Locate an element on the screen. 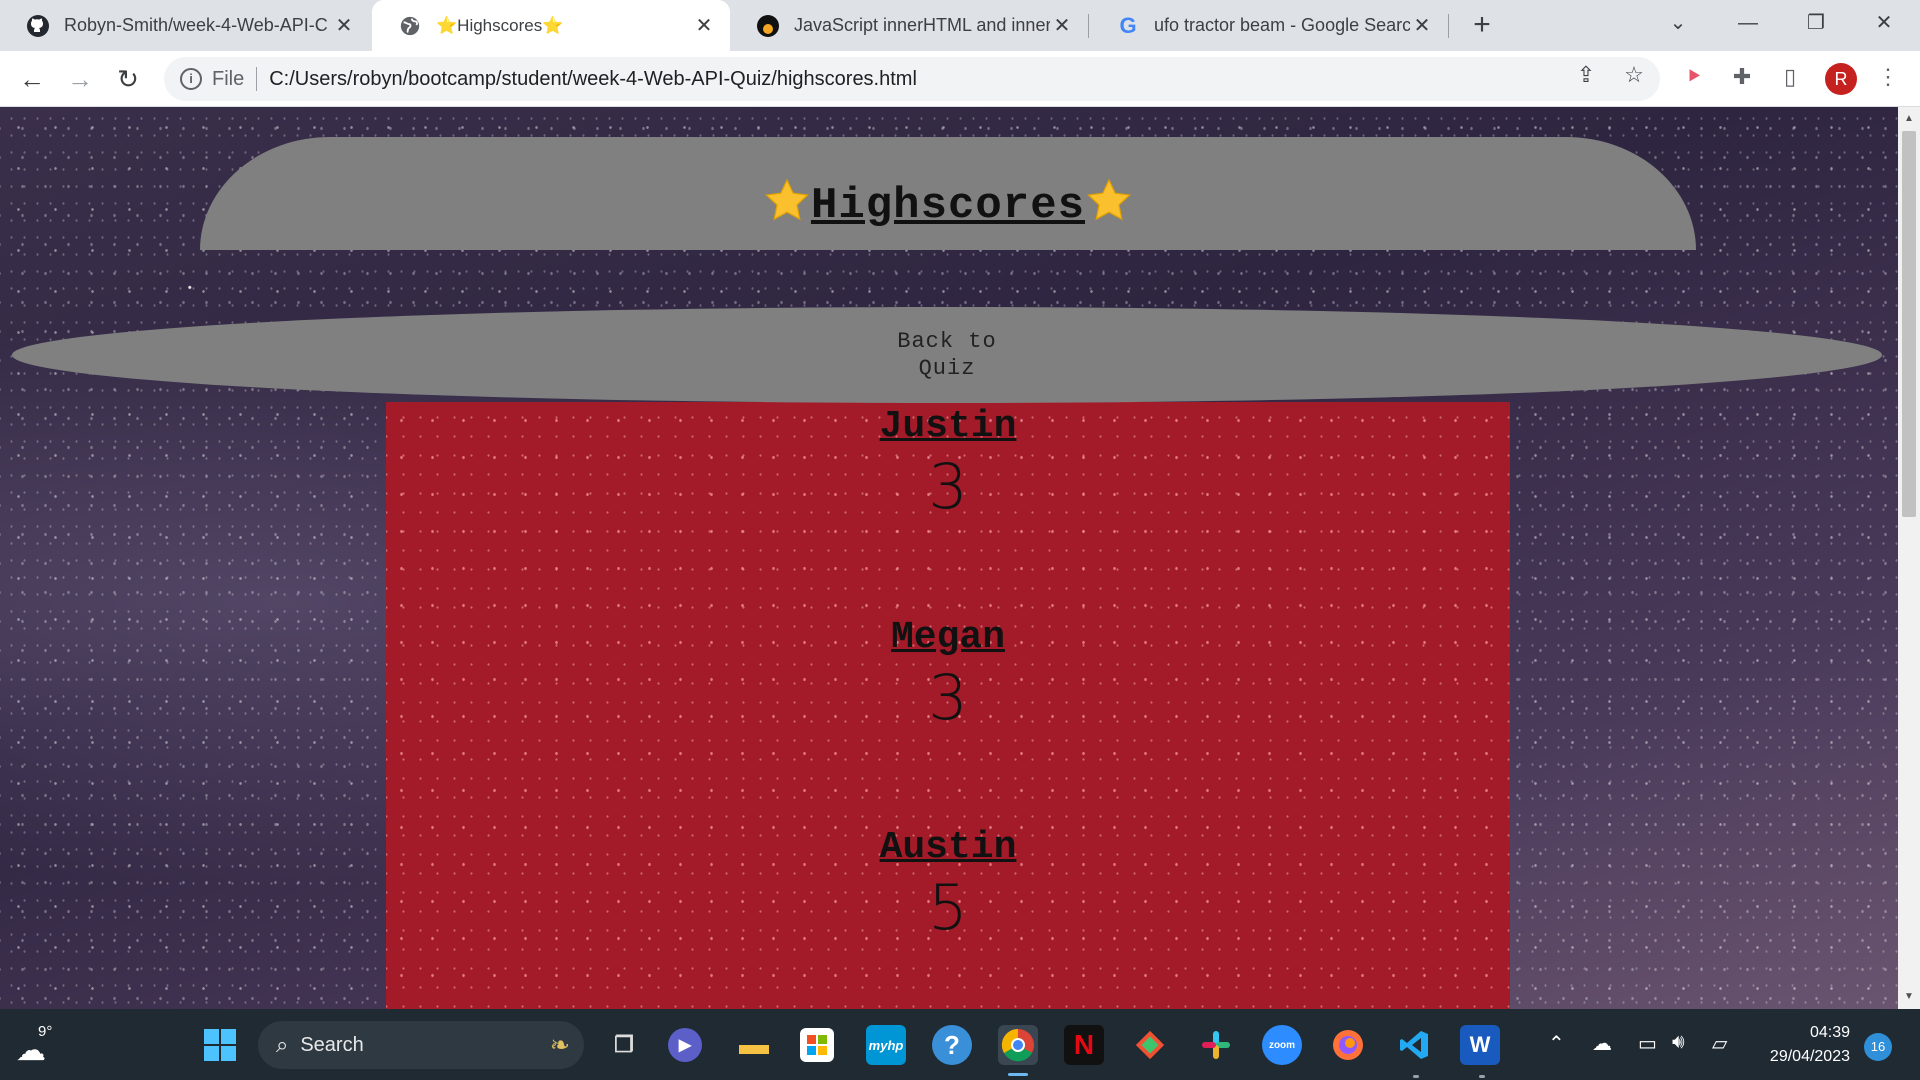  extensions-puzzle-icon: ✚ is located at coordinates (1742, 77).